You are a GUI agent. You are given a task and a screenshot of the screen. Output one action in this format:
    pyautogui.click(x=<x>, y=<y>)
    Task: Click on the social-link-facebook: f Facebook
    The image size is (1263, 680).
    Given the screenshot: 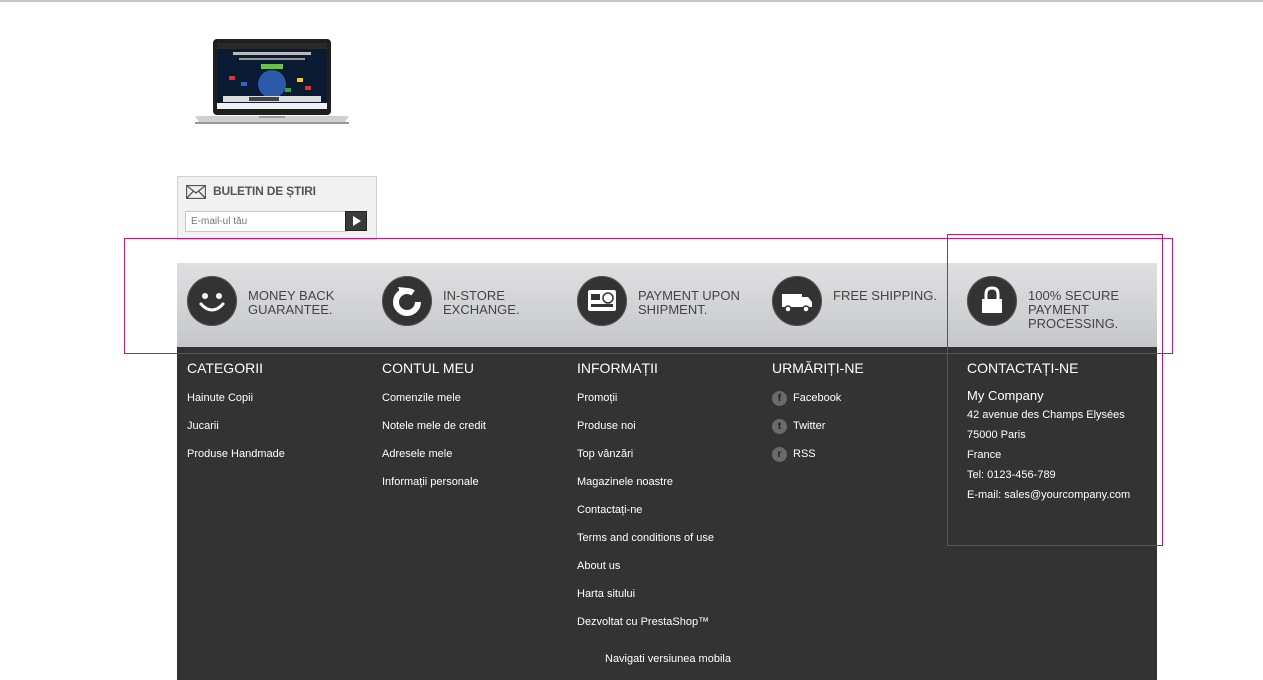 What is the action you would take?
    pyautogui.click(x=806, y=405)
    